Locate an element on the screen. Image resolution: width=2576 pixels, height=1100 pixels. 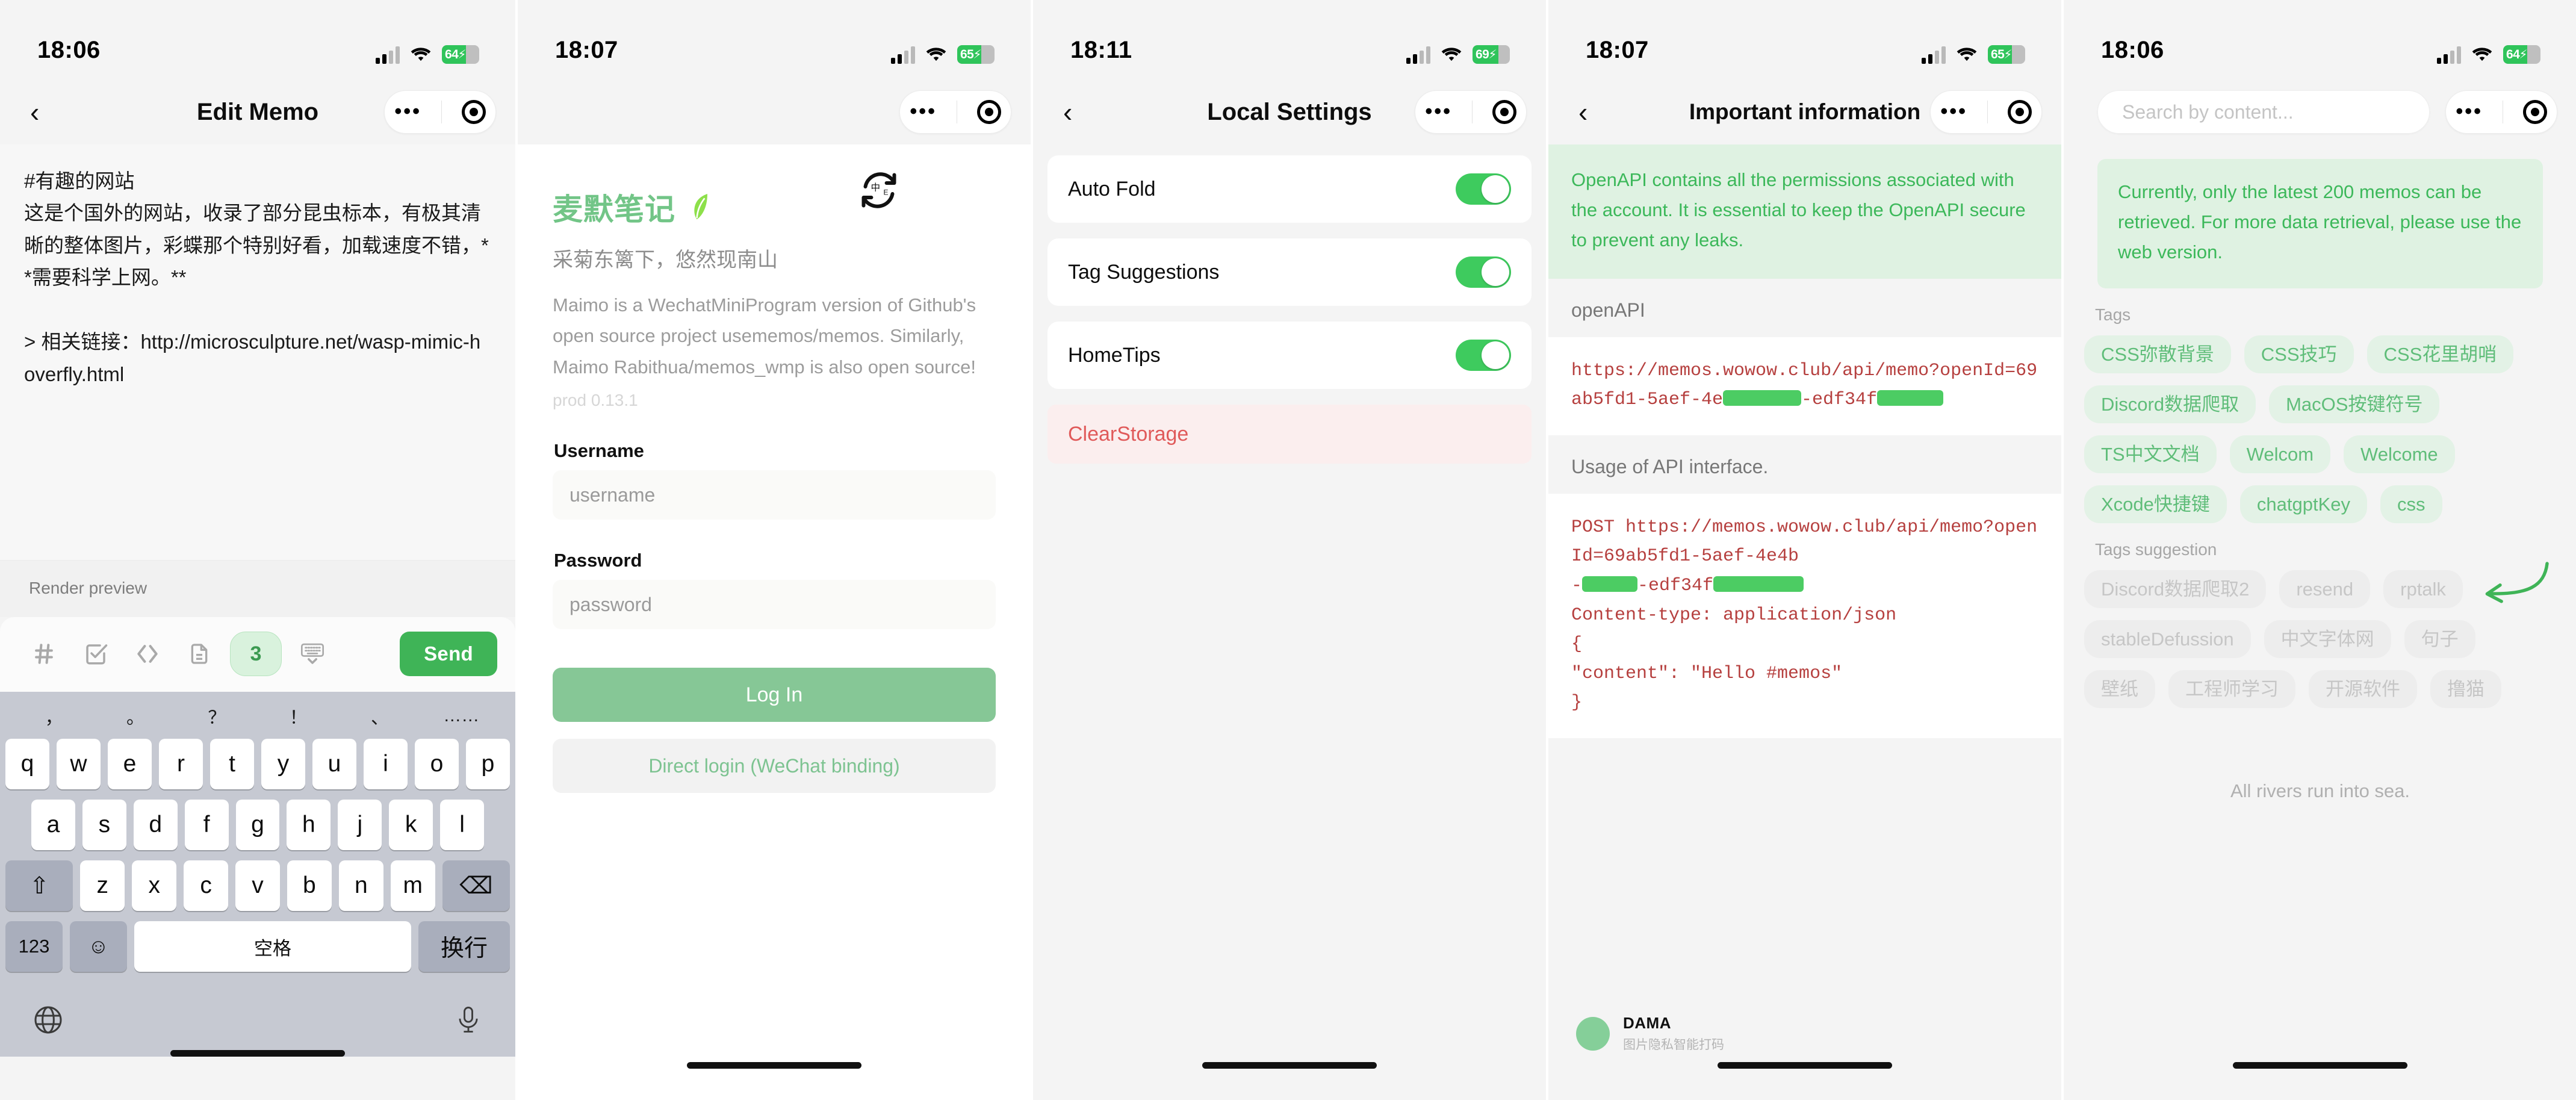
key-p: p is located at coordinates (488, 764).